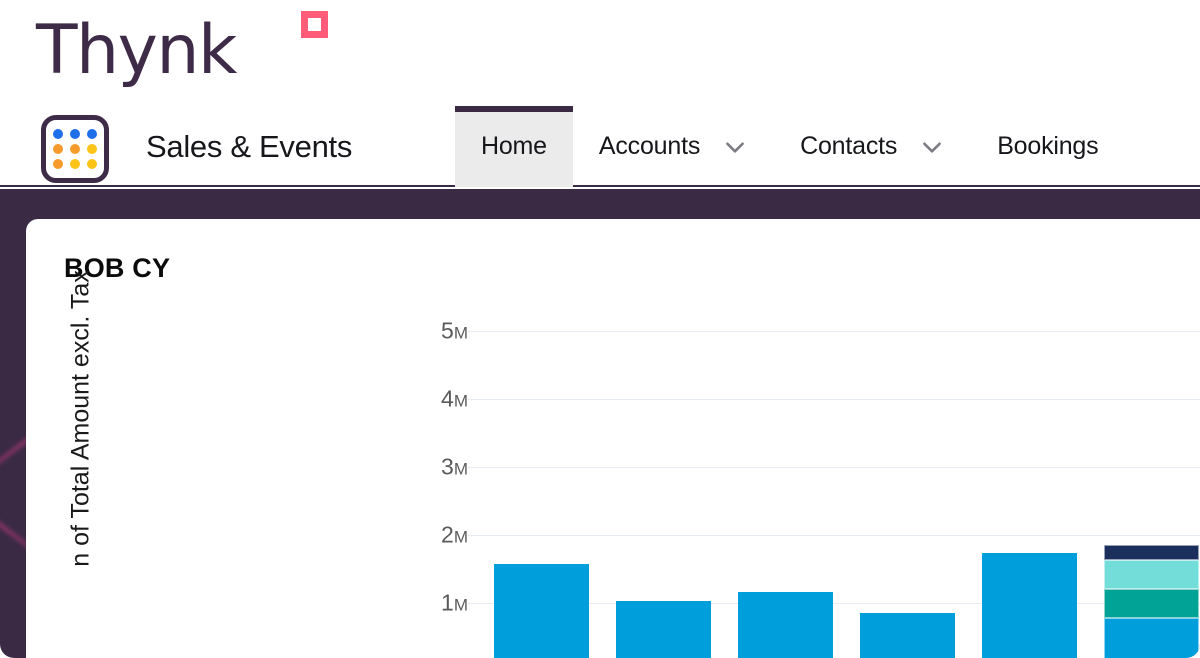 The image size is (1200, 658). I want to click on y-axis-tick-label: 3M, so click(454, 466).